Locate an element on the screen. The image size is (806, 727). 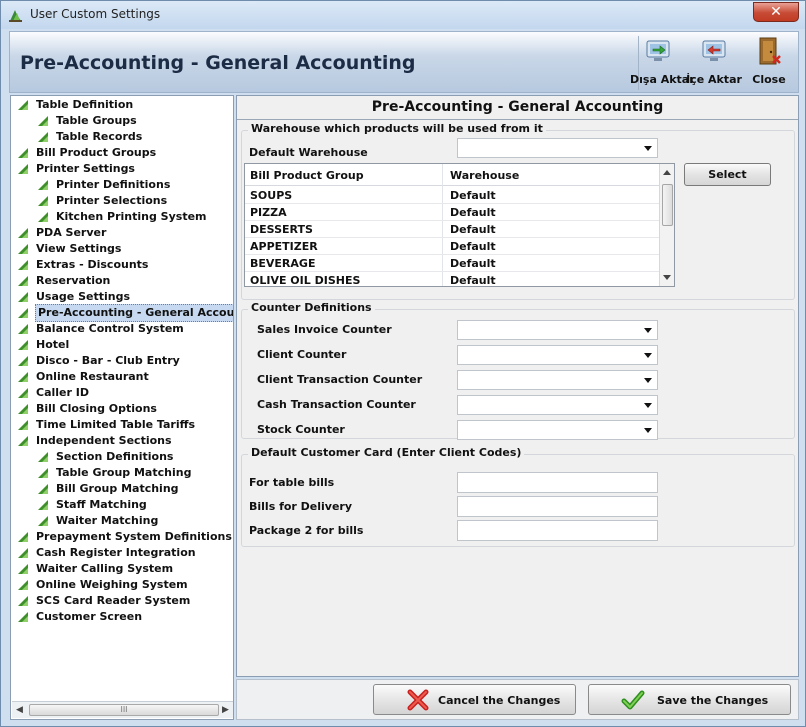
default-warehouse-combo is located at coordinates (557, 148).